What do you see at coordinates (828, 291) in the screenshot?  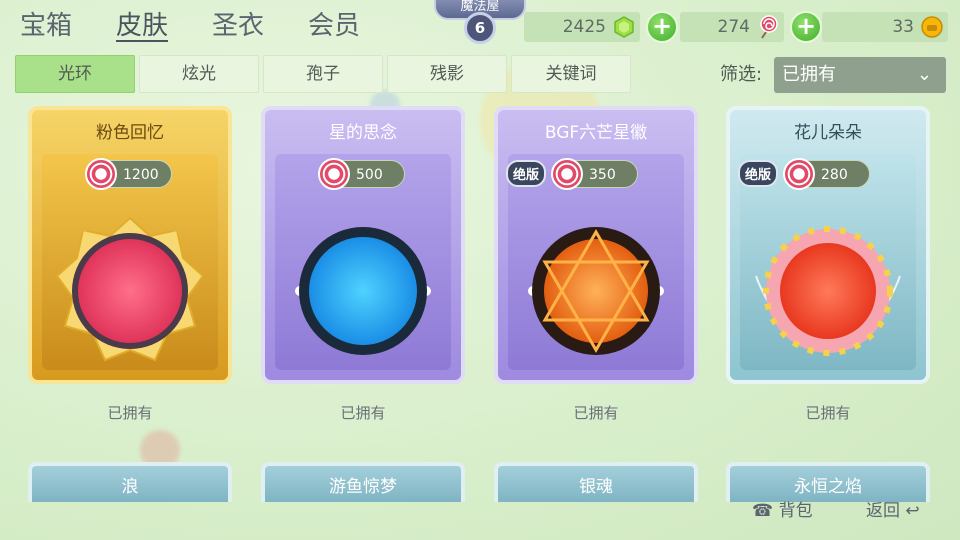 I see `halo-orb-flowers` at bounding box center [828, 291].